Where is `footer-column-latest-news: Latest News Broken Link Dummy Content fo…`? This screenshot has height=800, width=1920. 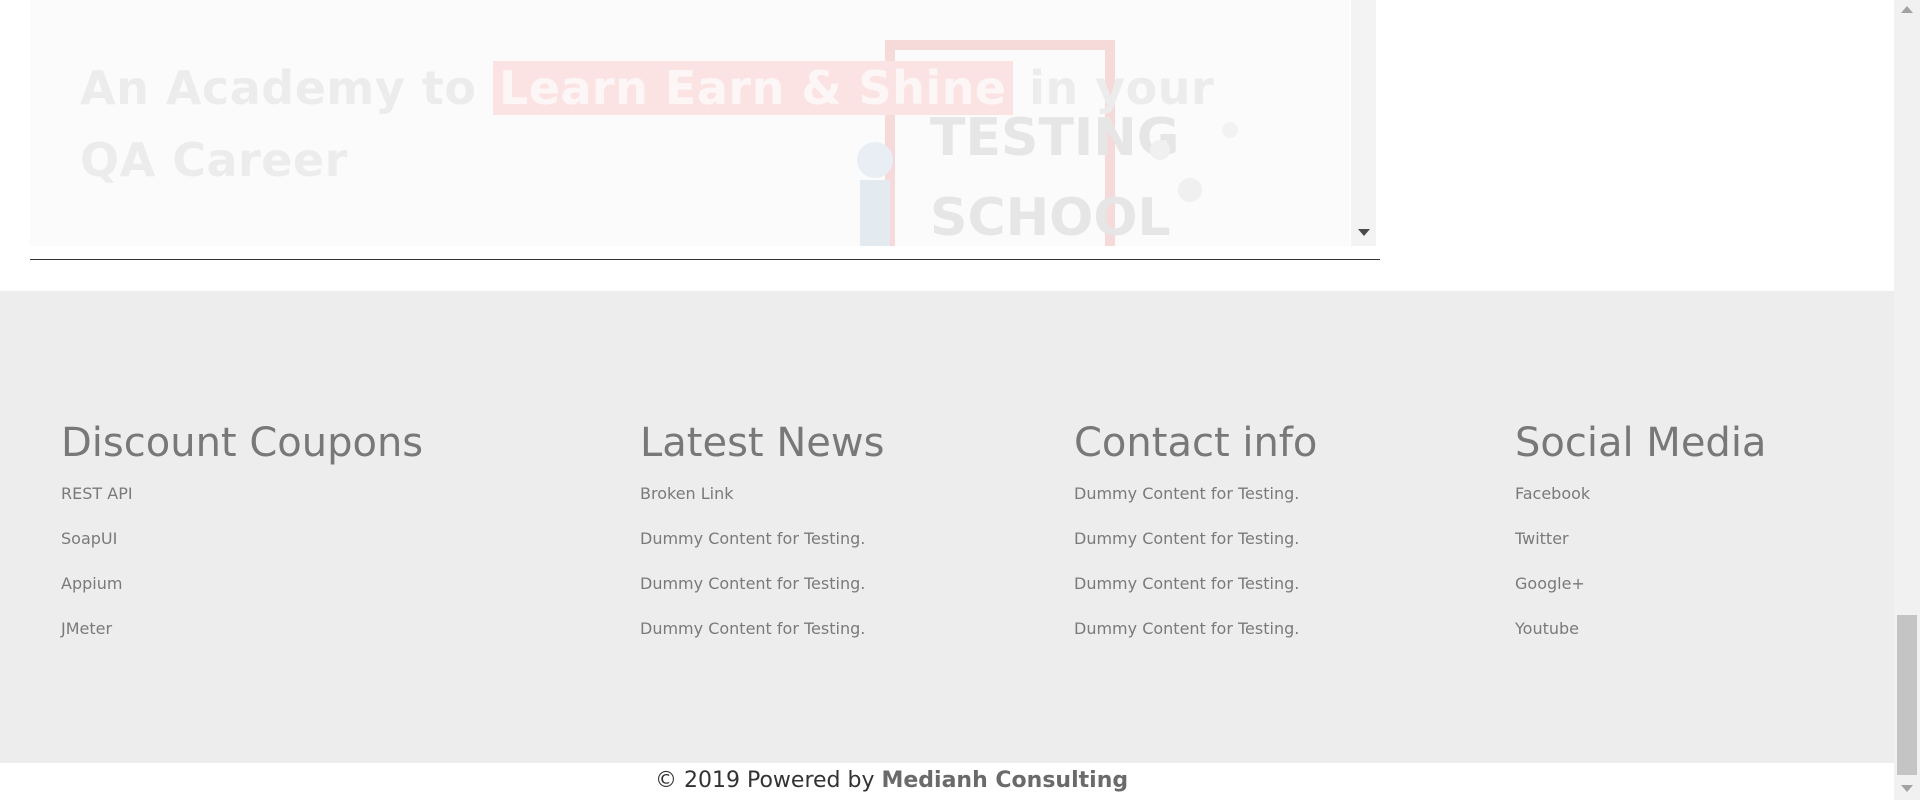
footer-column-latest-news: Latest News Broken Link Dummy Content fo… is located at coordinates (762, 541).